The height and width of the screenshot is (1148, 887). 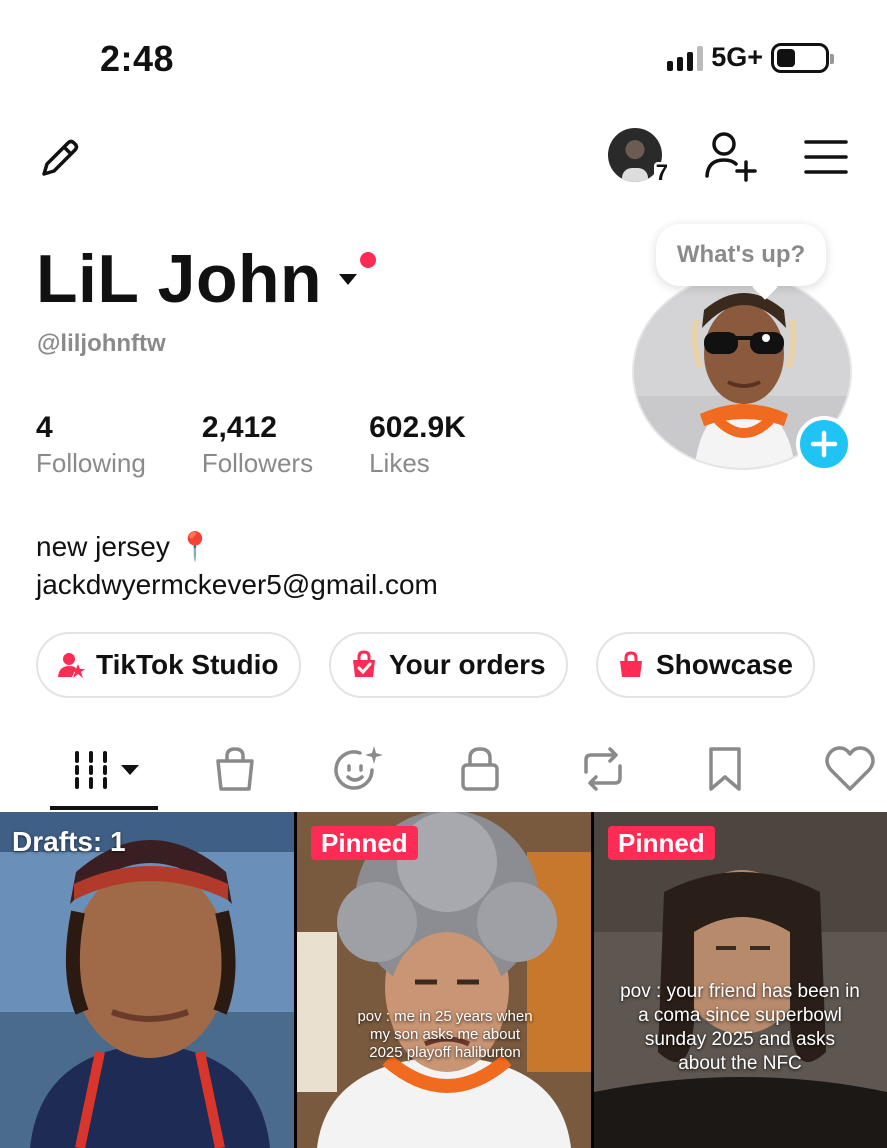 What do you see at coordinates (104, 808) in the screenshot?
I see `active-tab-indicator` at bounding box center [104, 808].